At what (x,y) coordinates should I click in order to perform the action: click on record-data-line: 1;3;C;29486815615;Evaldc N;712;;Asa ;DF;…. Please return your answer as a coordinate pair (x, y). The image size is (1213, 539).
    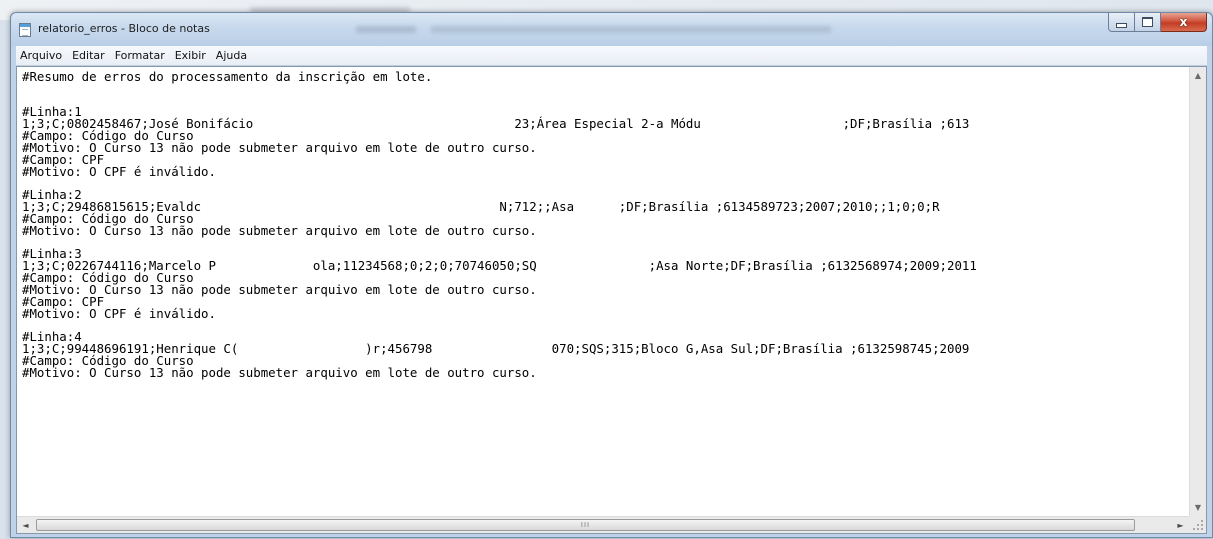
    Looking at the image, I should click on (481, 206).